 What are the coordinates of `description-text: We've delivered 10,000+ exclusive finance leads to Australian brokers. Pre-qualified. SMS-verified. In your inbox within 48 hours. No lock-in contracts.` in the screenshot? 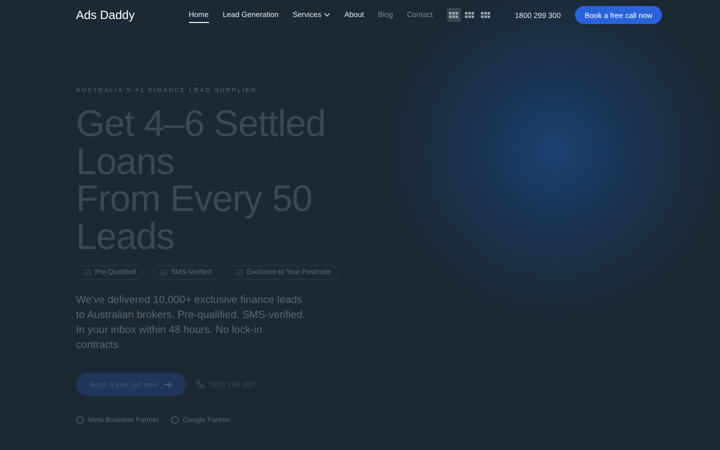 It's located at (191, 323).